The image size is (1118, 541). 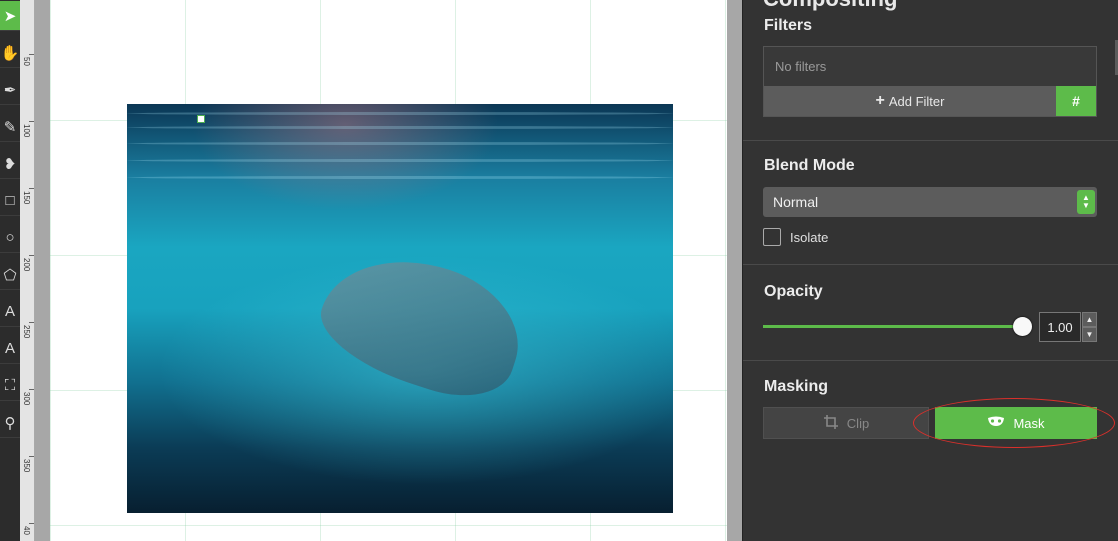 I want to click on selection-handle, so click(x=201, y=119).